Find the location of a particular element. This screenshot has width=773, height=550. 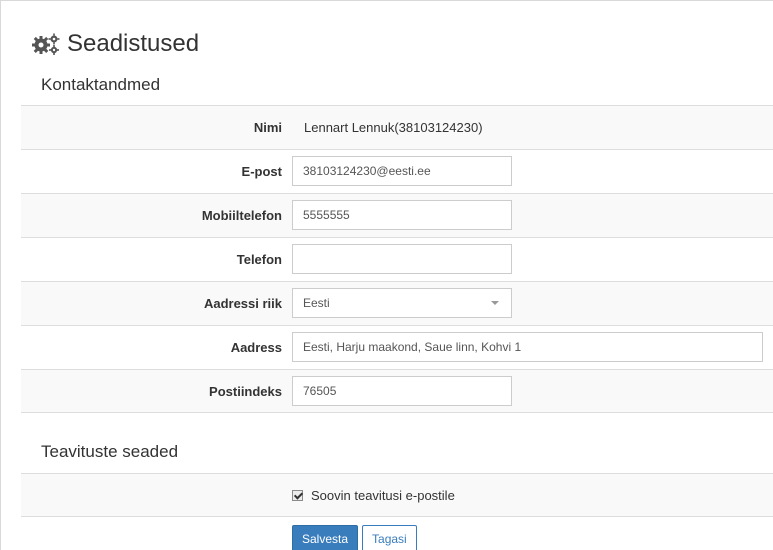

address-field is located at coordinates (527, 347).